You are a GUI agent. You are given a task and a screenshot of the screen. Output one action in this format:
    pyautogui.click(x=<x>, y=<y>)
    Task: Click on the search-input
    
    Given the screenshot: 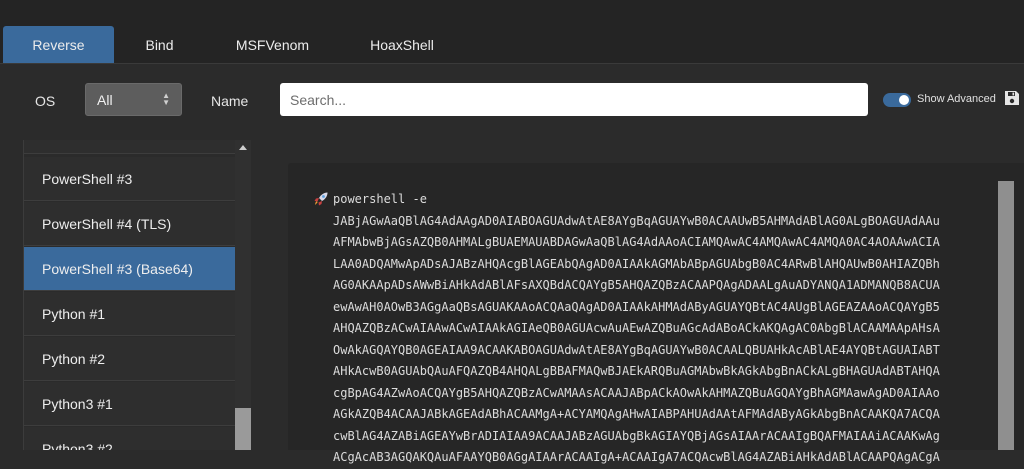 What is the action you would take?
    pyautogui.click(x=574, y=99)
    